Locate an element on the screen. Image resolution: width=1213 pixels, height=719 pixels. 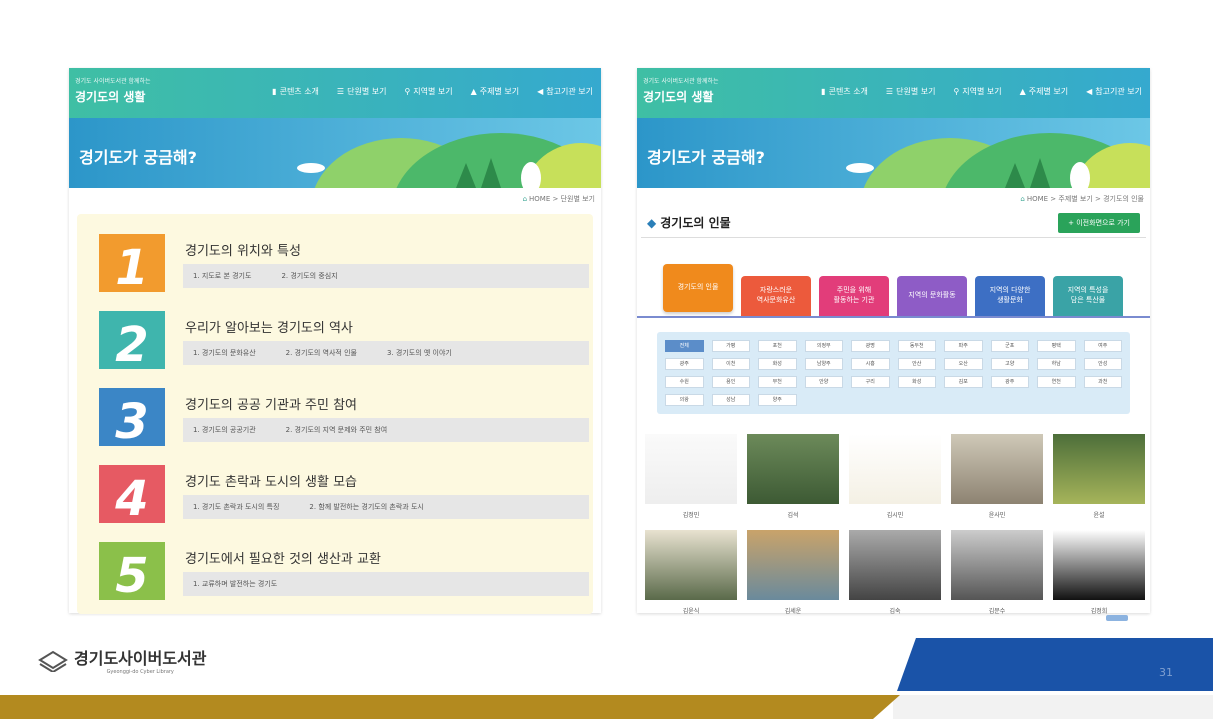
region-chip: 오산 is located at coordinates (963, 364).